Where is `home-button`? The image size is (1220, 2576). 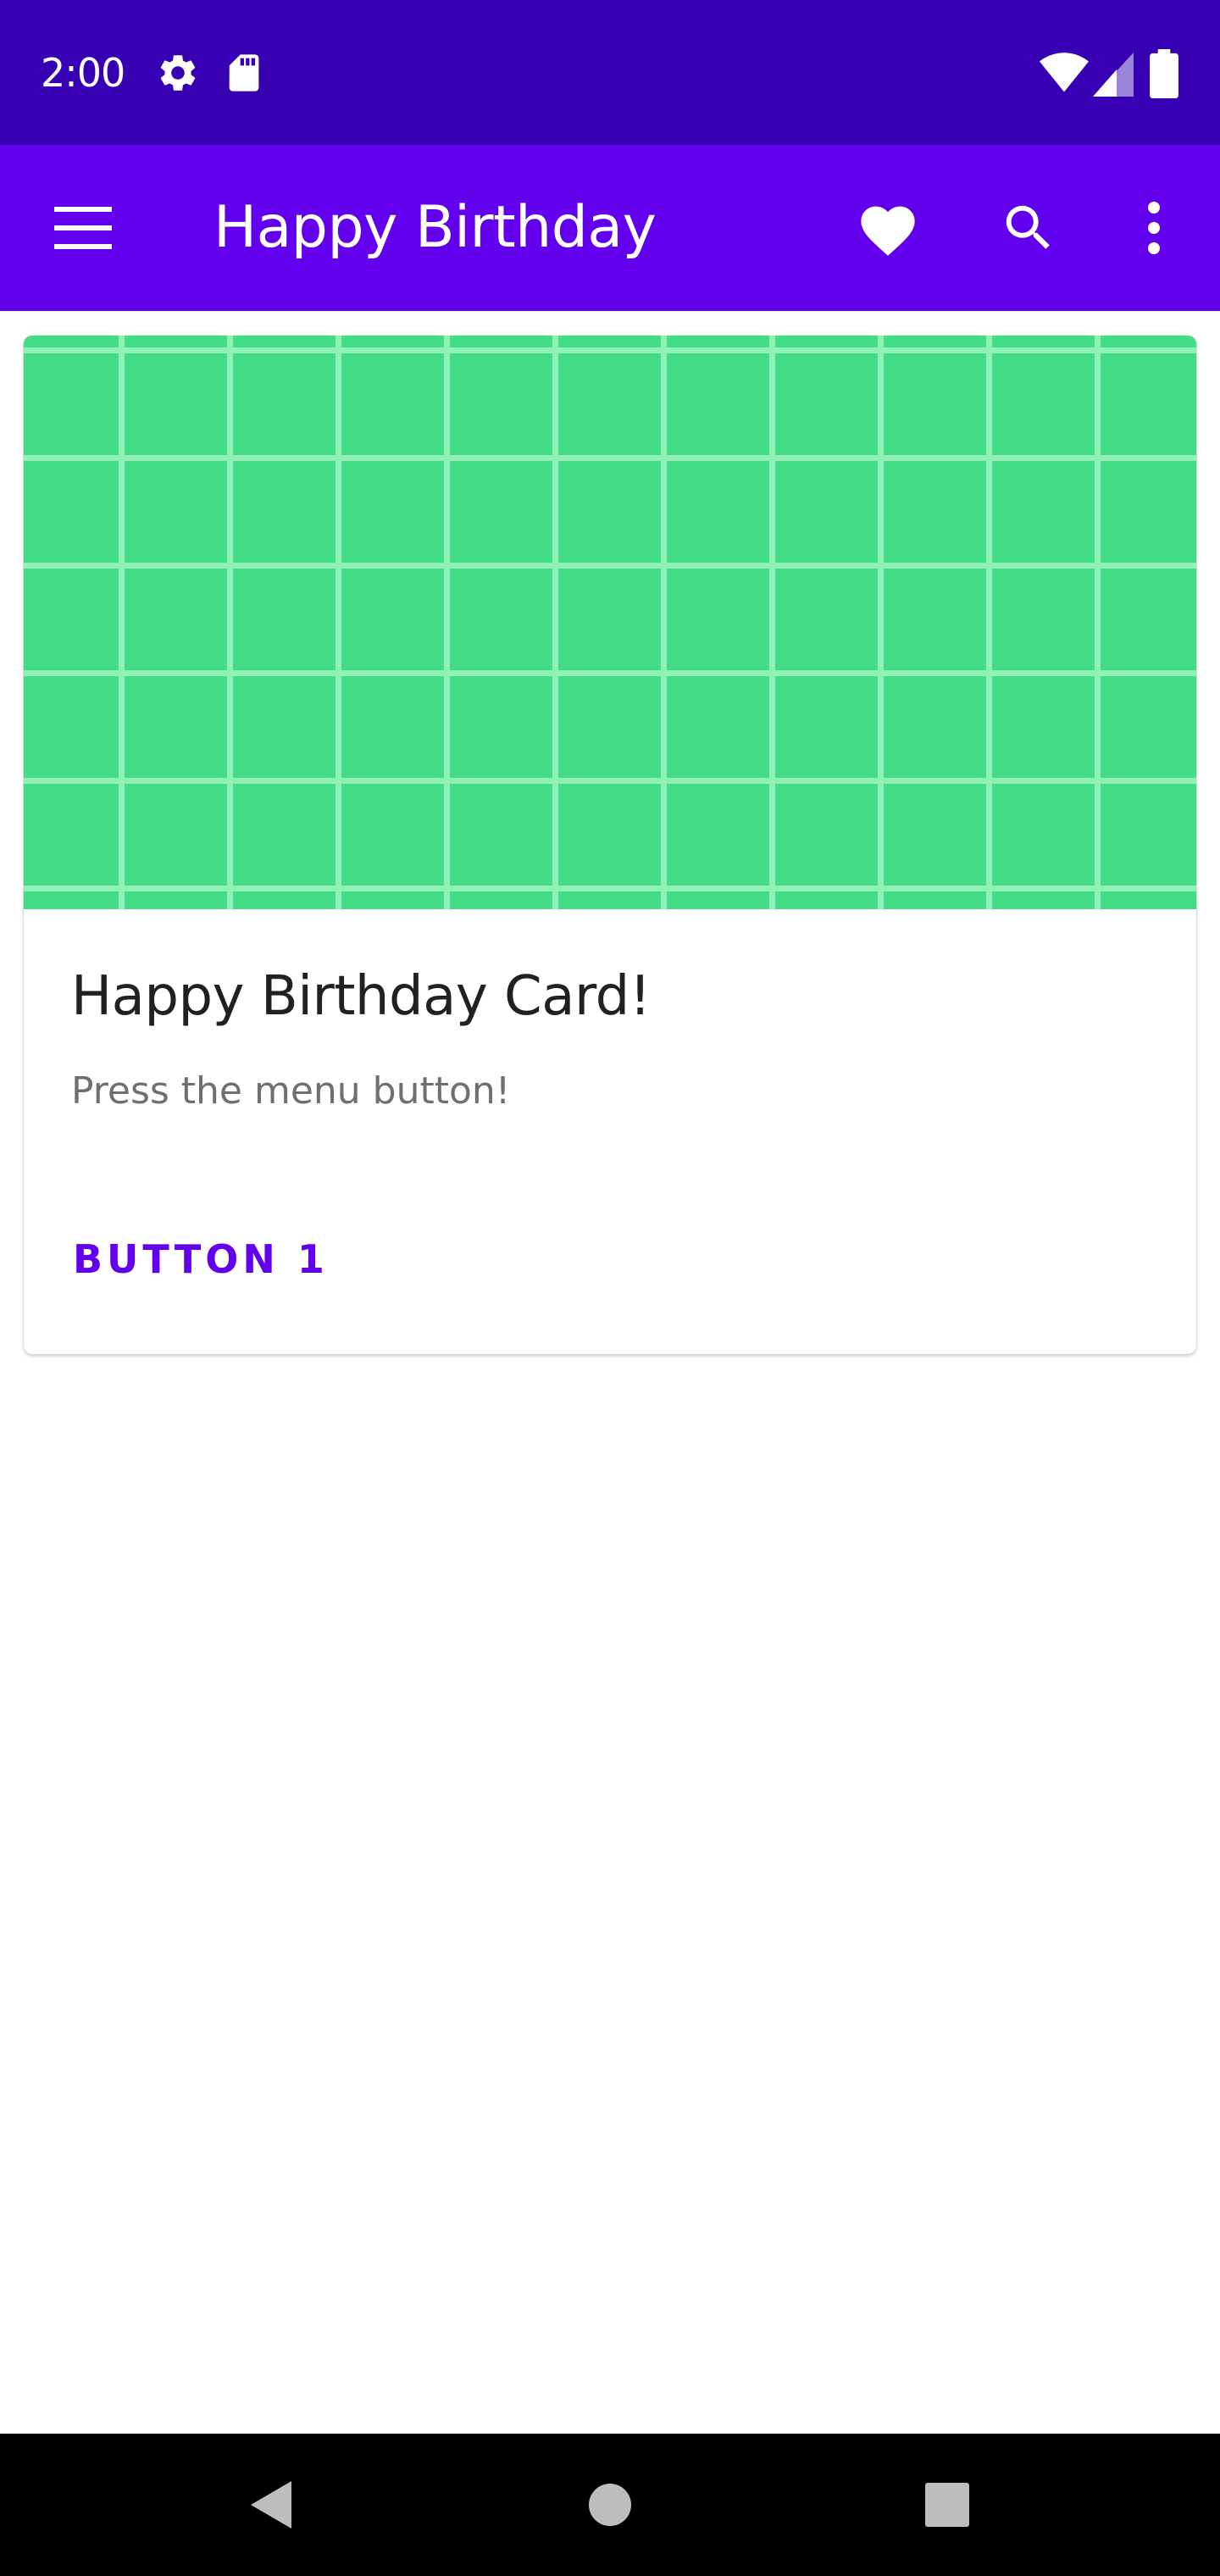
home-button is located at coordinates (610, 2504).